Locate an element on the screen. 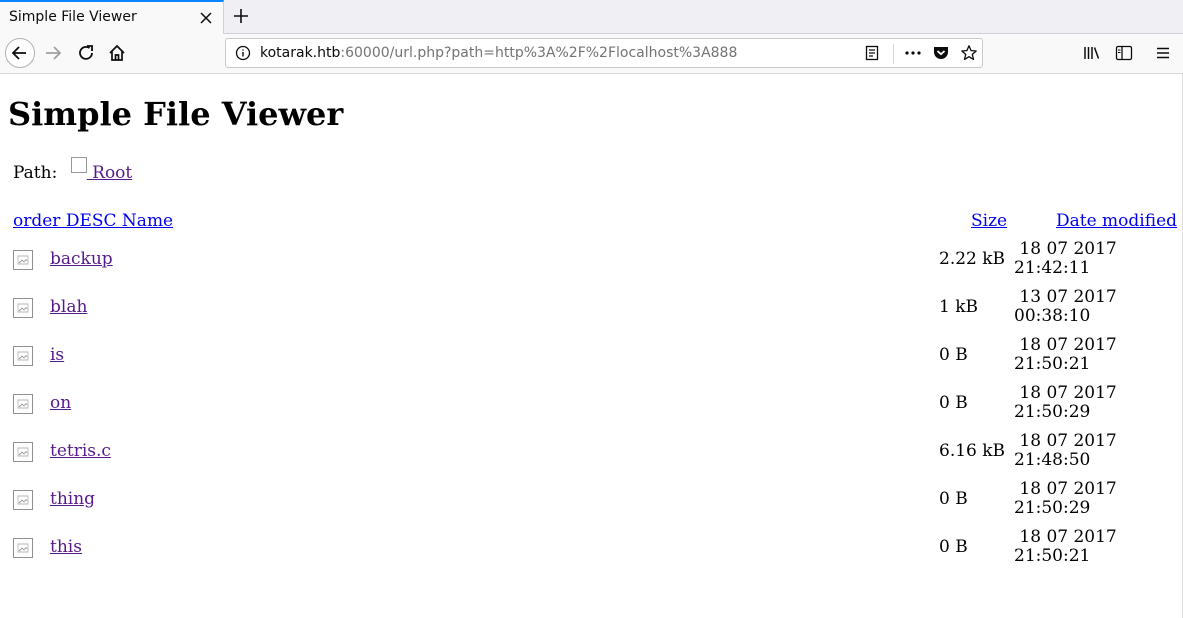 The image size is (1183, 618). ellipsis-icon is located at coordinates (913, 53).